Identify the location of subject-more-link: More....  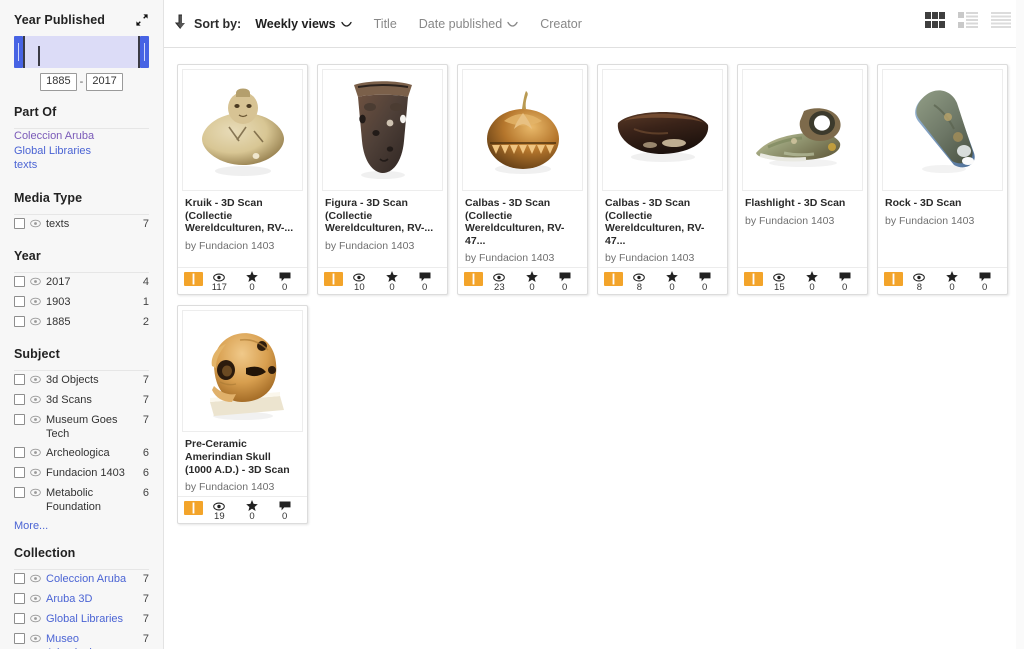
(81, 524).